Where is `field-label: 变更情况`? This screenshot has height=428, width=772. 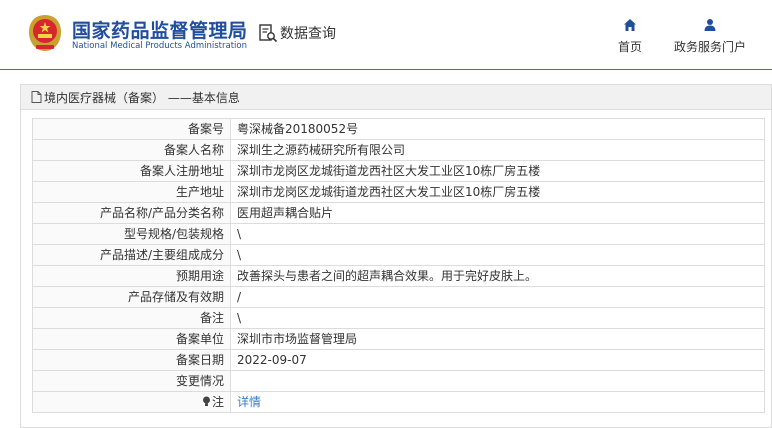
field-label: 变更情况 is located at coordinates (131, 381).